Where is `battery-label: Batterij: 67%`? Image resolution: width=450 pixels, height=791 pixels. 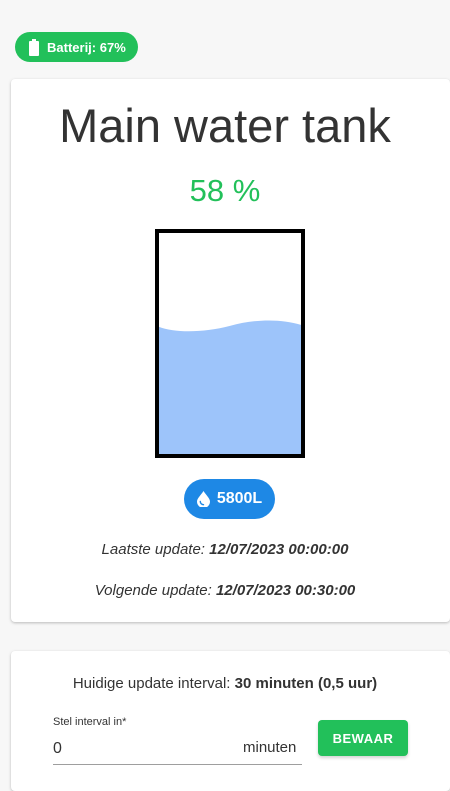 battery-label: Batterij: 67% is located at coordinates (86, 47).